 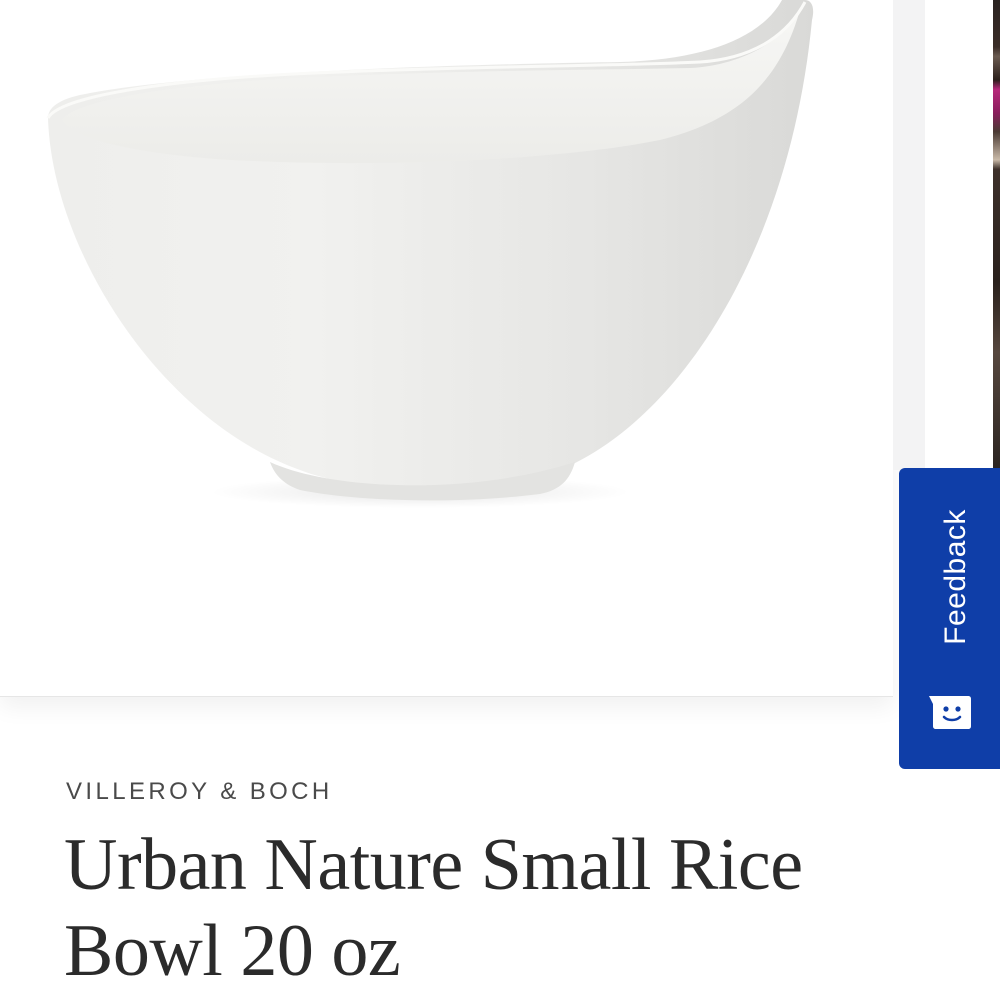 I want to click on product-brand: VILLEROY & BOCH, so click(x=199, y=792).